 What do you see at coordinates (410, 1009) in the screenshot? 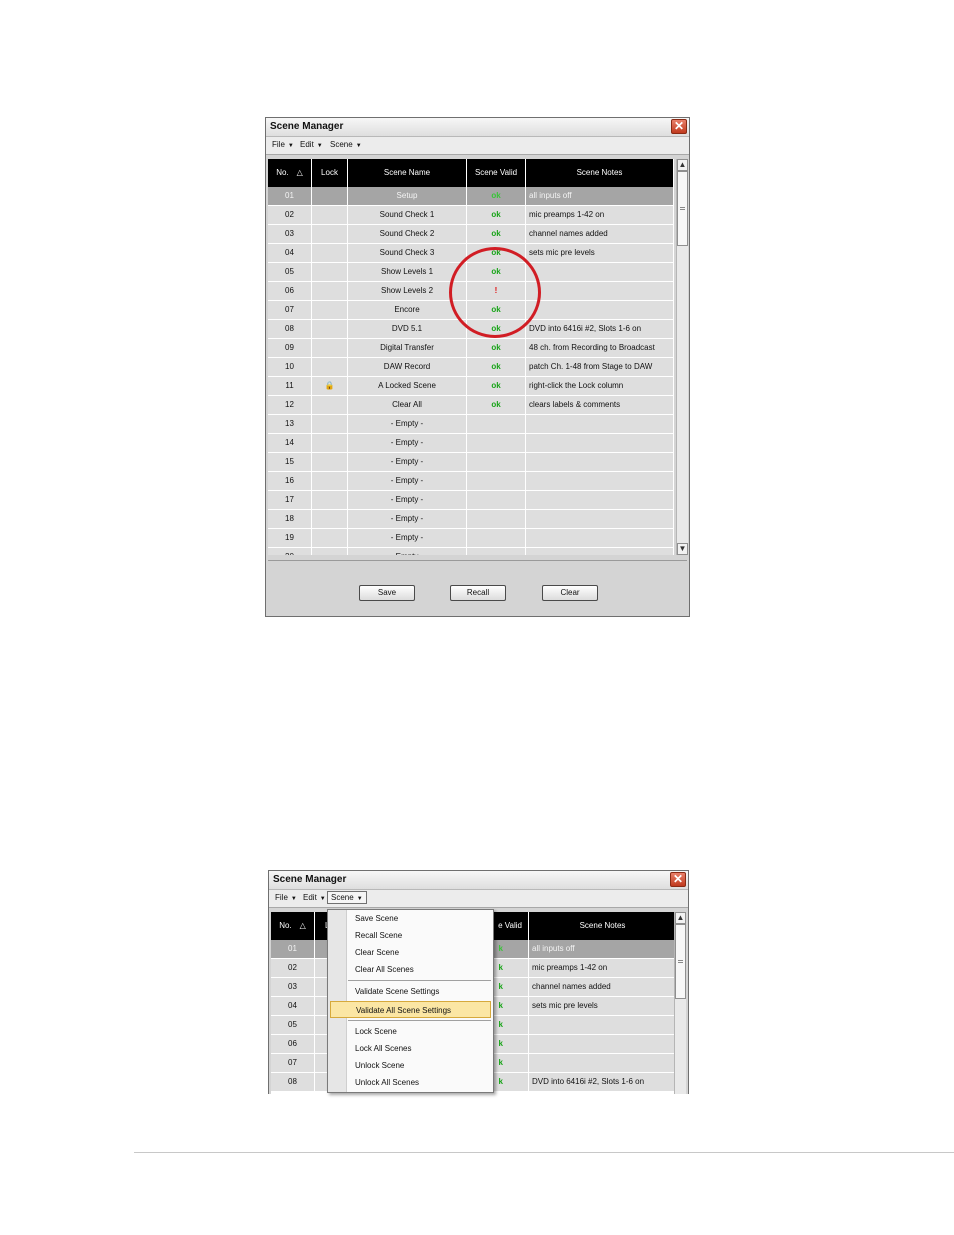
I see `menu-item-validate-all-scene-settings: Validate All Scene Settings` at bounding box center [410, 1009].